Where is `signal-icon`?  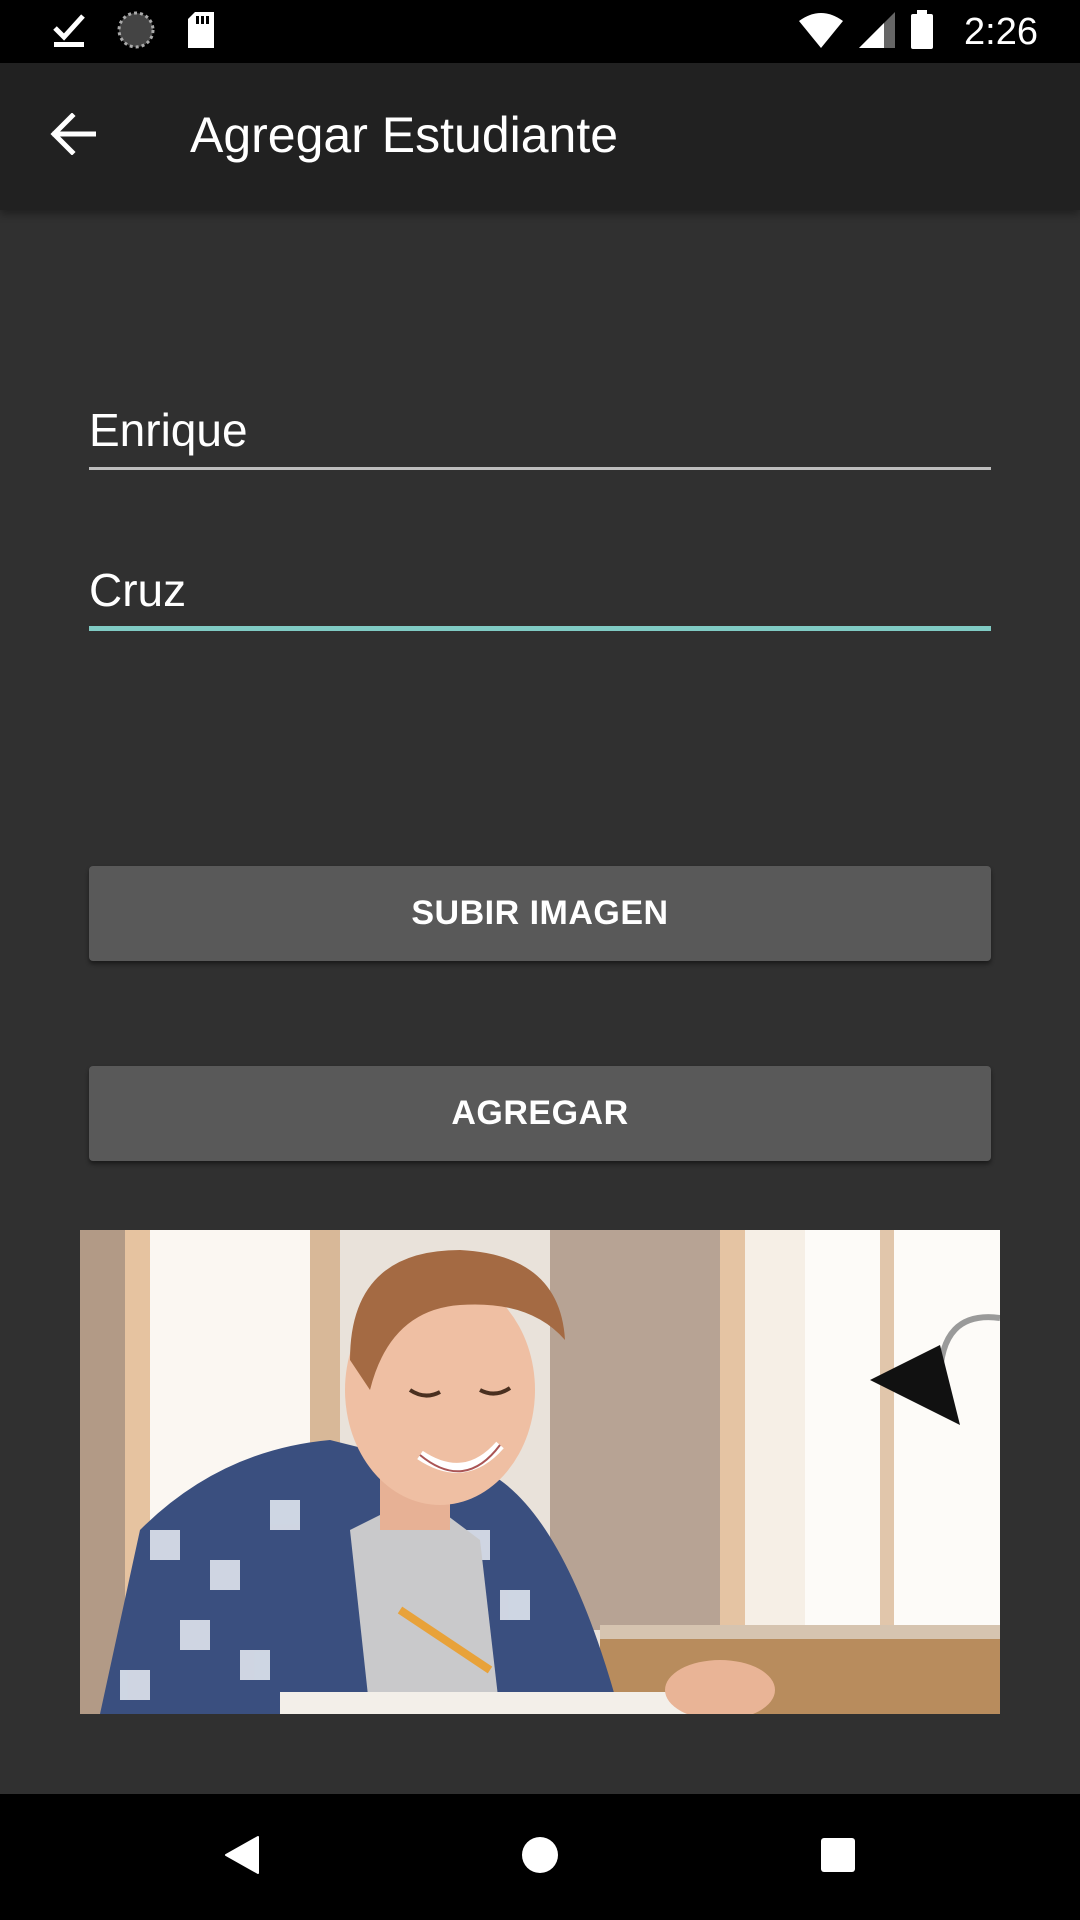
signal-icon is located at coordinates (877, 32).